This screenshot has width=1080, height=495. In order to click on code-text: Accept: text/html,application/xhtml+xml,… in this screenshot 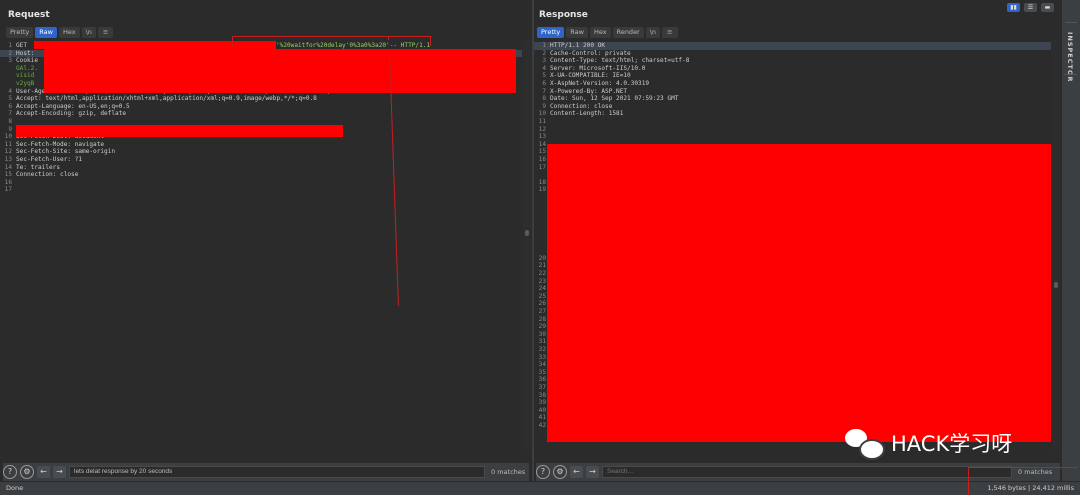, I will do `click(166, 99)`.